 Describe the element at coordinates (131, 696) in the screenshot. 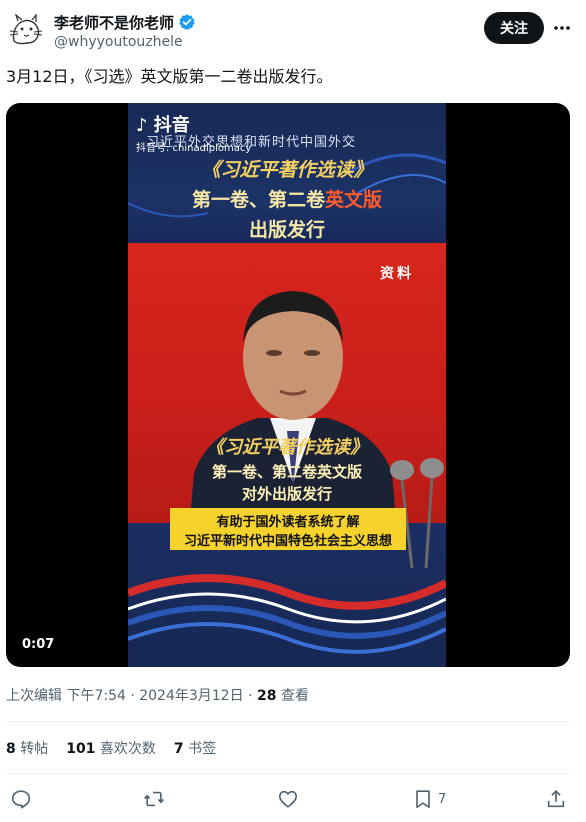

I see `edited-timestamp: 上次编辑 下午7:54 · 2024年3月12日 ·` at that location.